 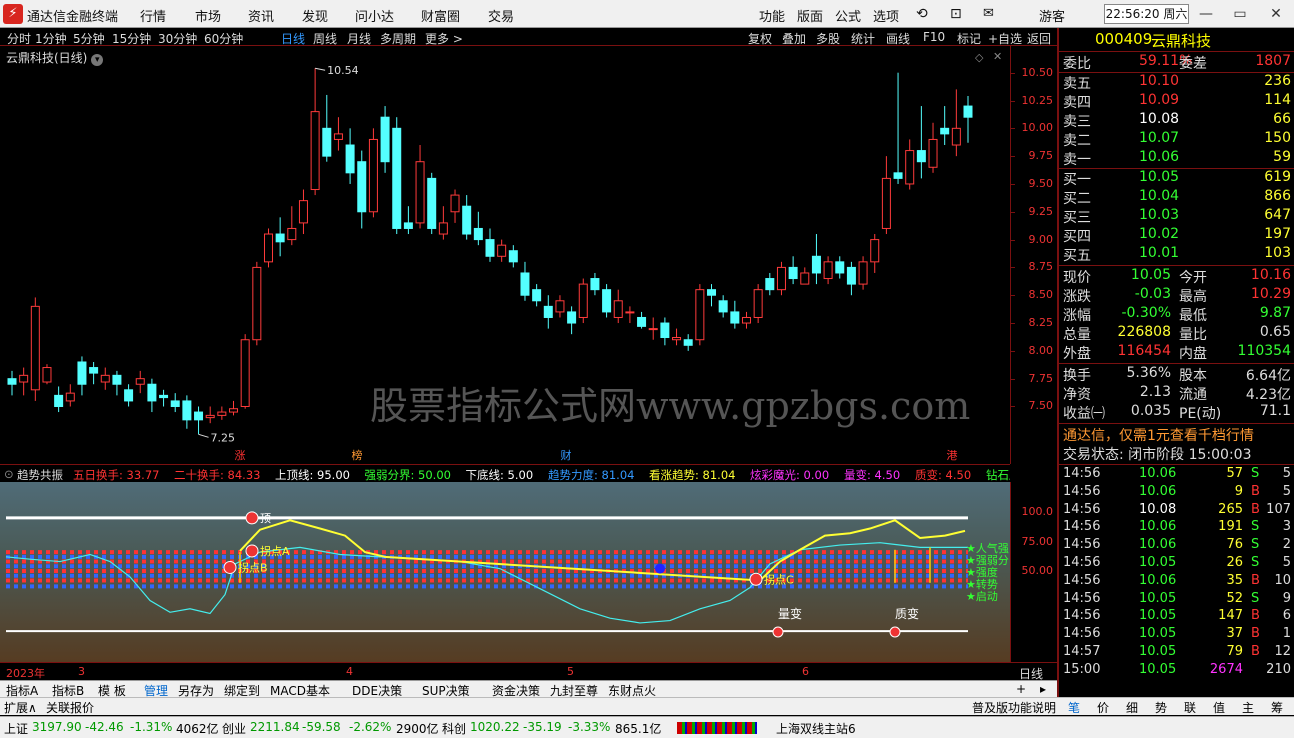 What do you see at coordinates (1219, 707) in the screenshot?
I see `panel-tab: 值` at bounding box center [1219, 707].